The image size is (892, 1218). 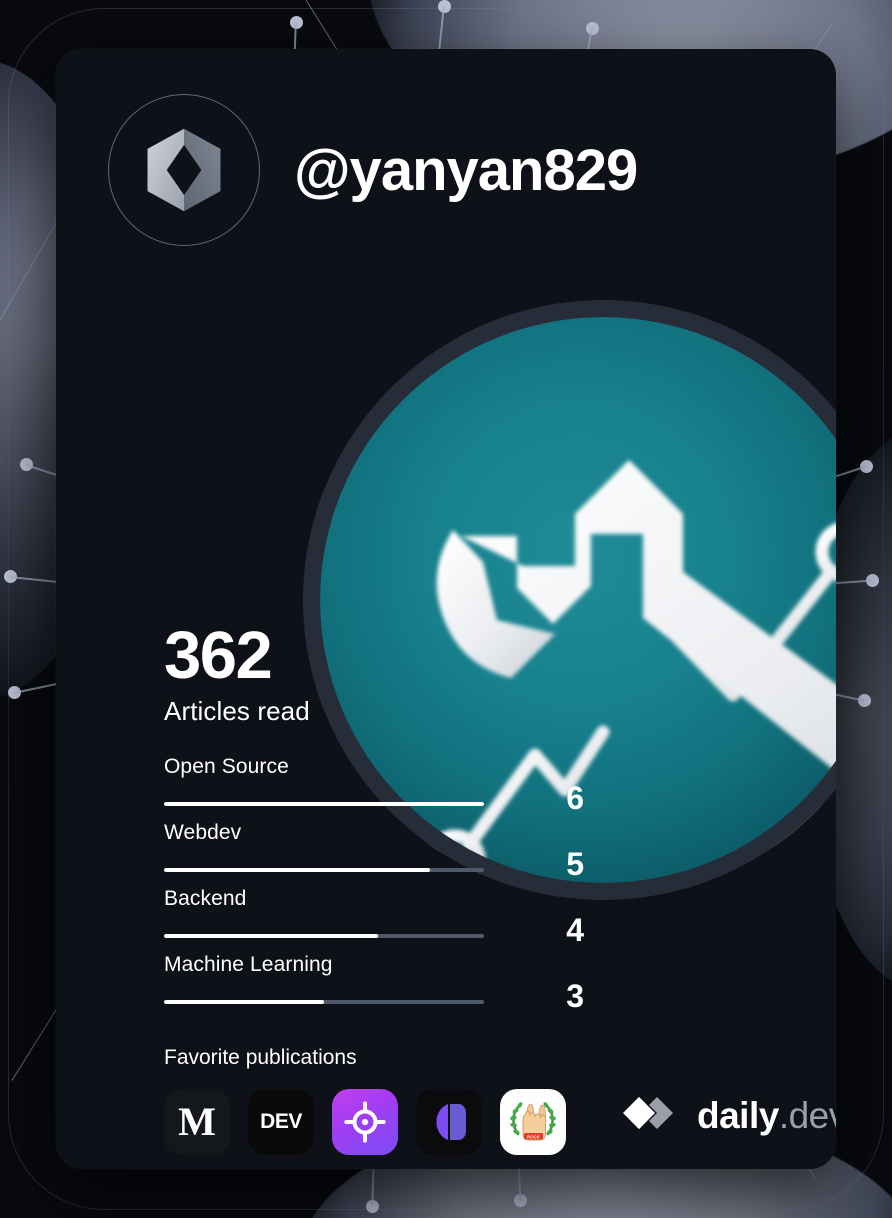 I want to click on articles-read-count: 362, so click(x=218, y=655).